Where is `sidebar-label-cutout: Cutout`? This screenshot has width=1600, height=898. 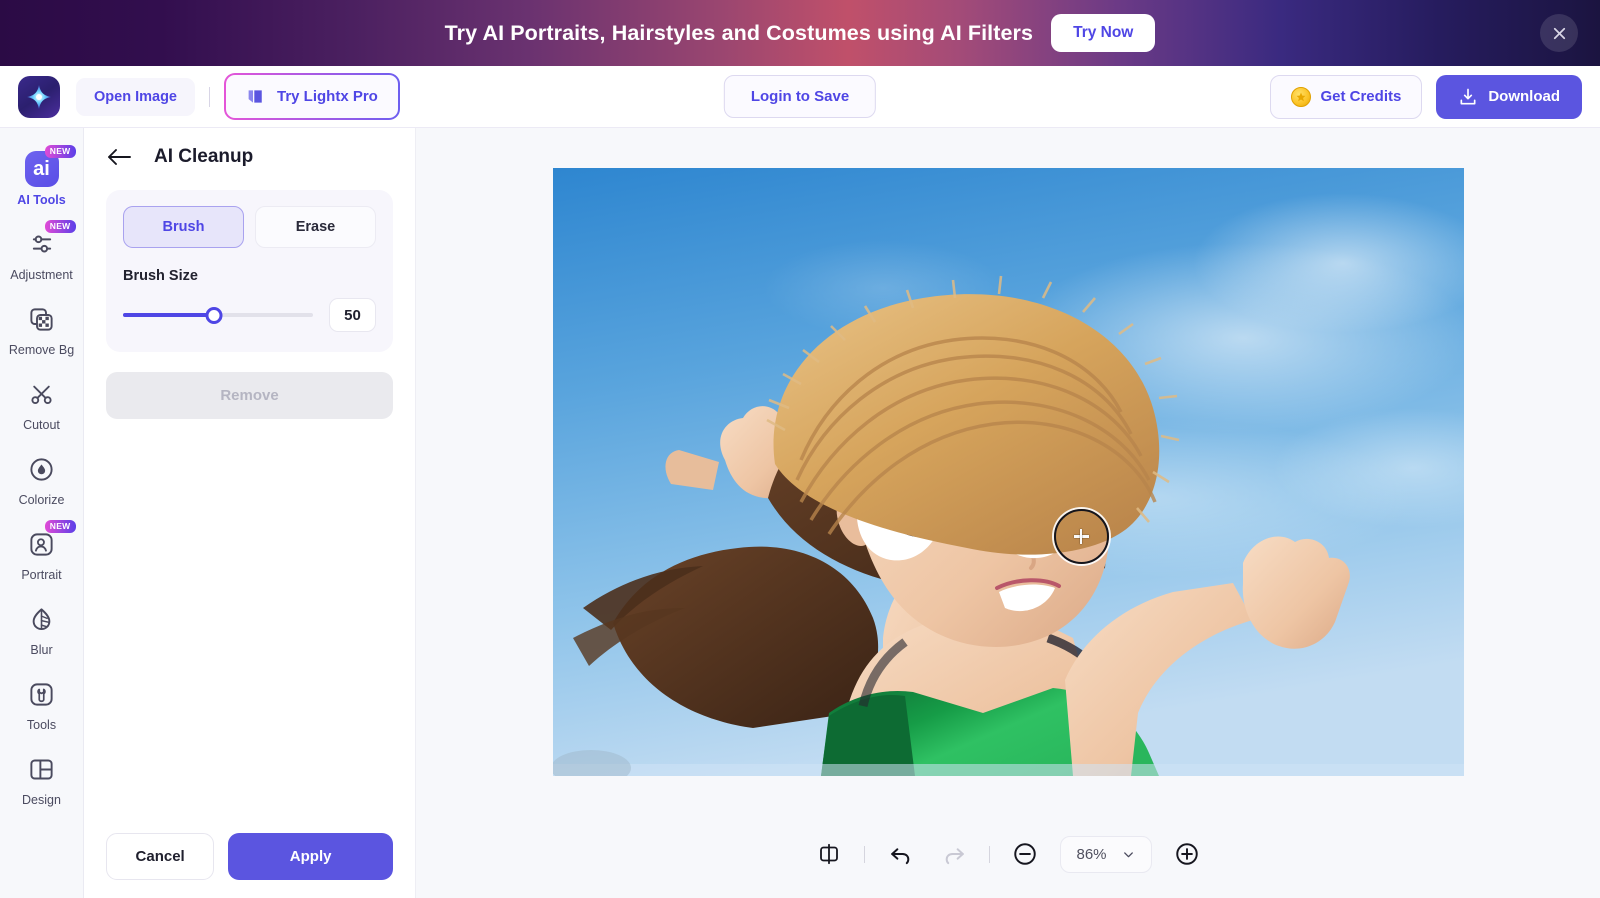 sidebar-label-cutout: Cutout is located at coordinates (41, 425).